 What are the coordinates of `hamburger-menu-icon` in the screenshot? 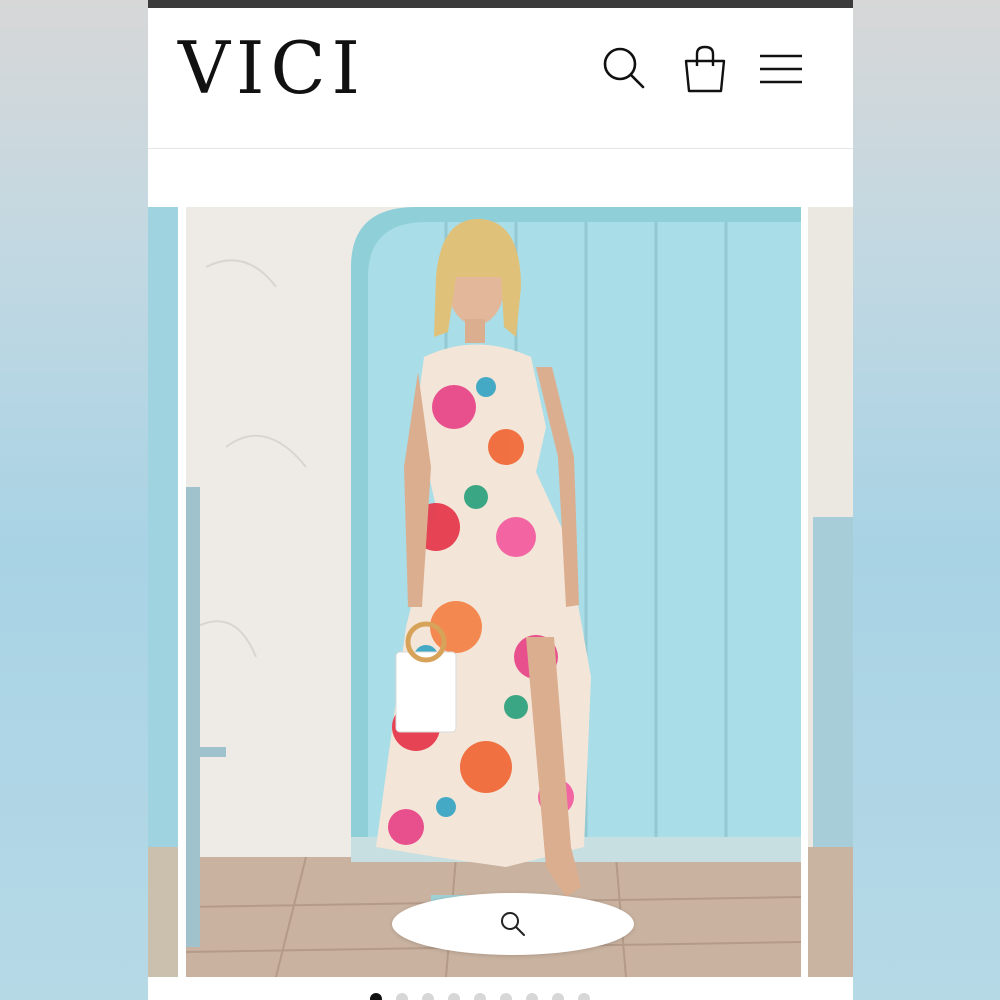 It's located at (781, 69).